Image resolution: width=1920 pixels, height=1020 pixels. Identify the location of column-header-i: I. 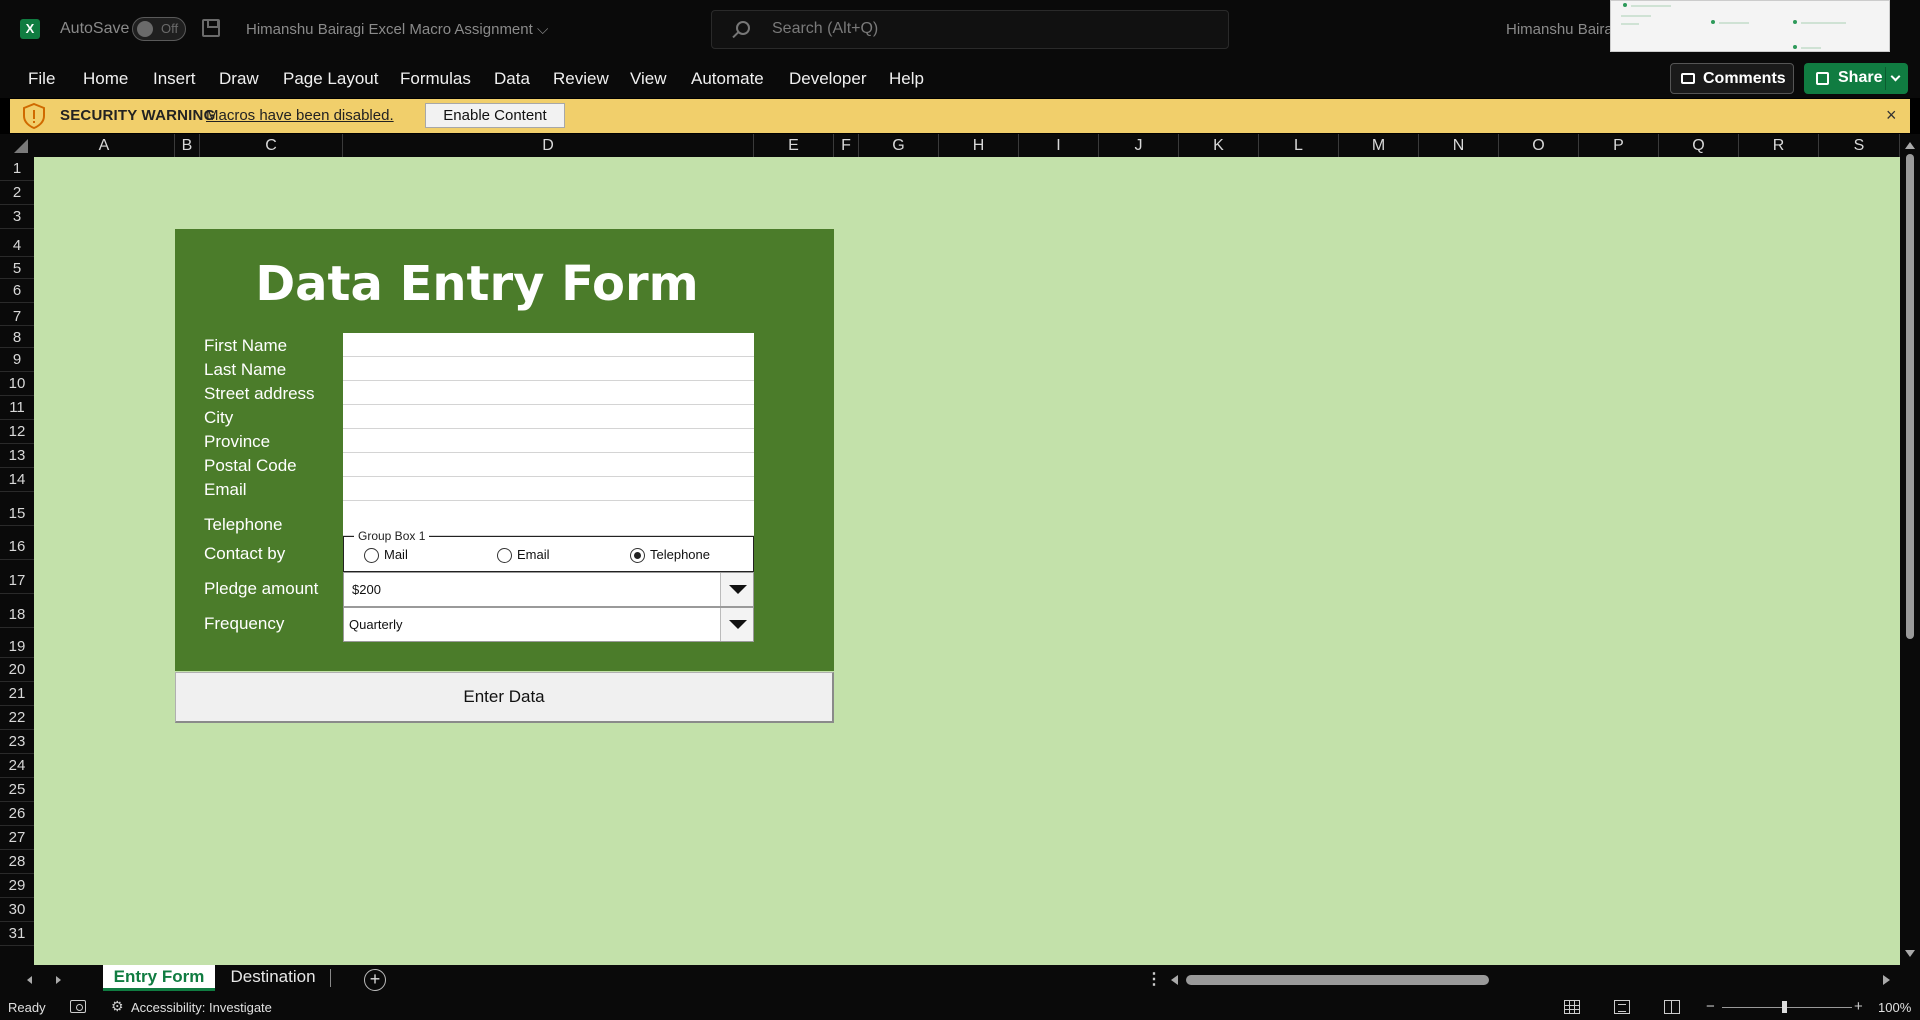
(1059, 145).